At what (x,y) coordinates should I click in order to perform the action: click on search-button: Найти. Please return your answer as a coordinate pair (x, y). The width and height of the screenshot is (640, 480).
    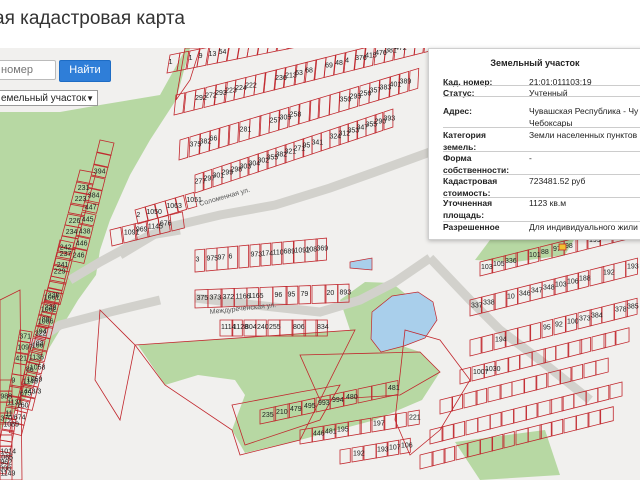
    Looking at the image, I should click on (85, 71).